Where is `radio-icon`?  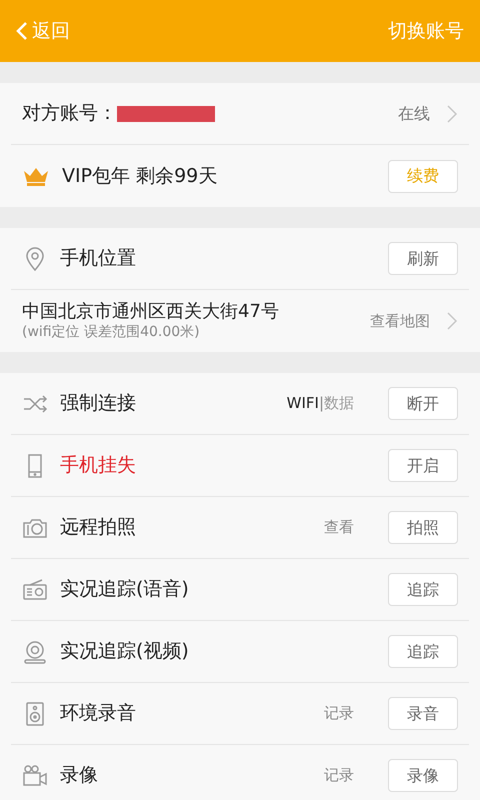
radio-icon is located at coordinates (35, 589).